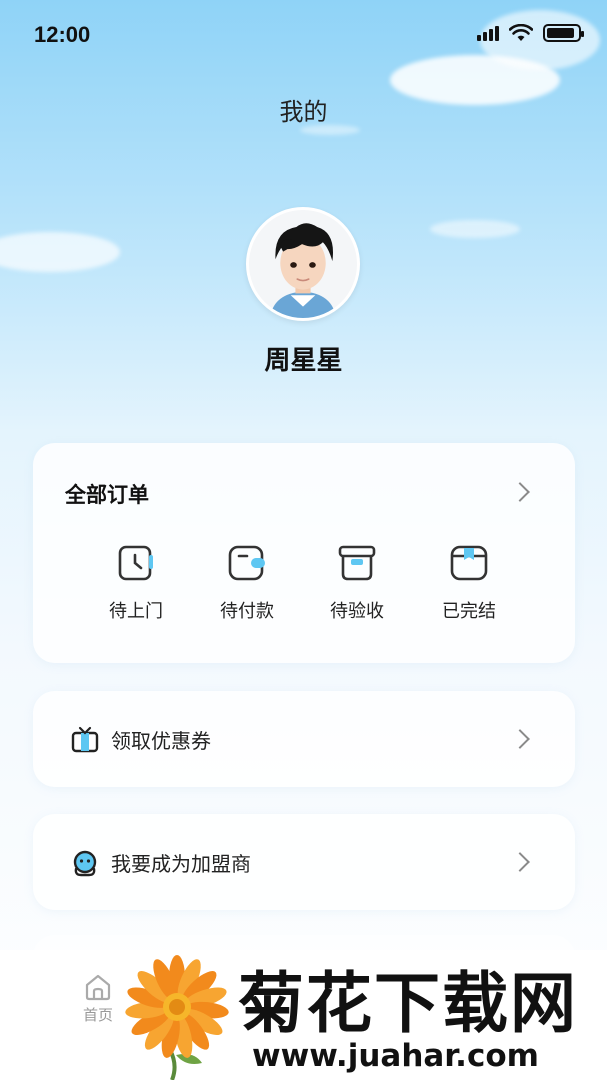 This screenshot has width=607, height=1080. Describe the element at coordinates (357, 583) in the screenshot. I see `order-status-pending-inspection: 待验收` at that location.